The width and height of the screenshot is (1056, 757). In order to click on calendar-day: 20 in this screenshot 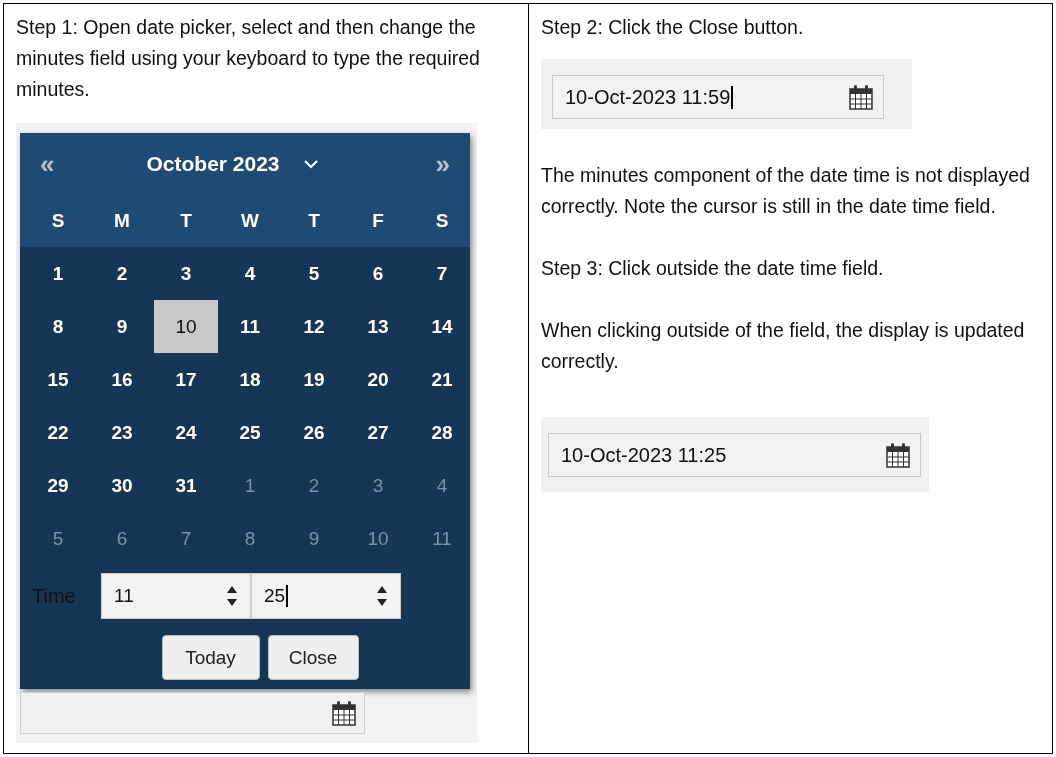, I will do `click(378, 379)`.